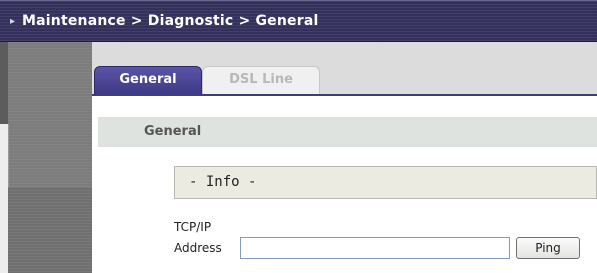 This screenshot has width=597, height=273. What do you see at coordinates (4, 83) in the screenshot?
I see `left-pane-edge` at bounding box center [4, 83].